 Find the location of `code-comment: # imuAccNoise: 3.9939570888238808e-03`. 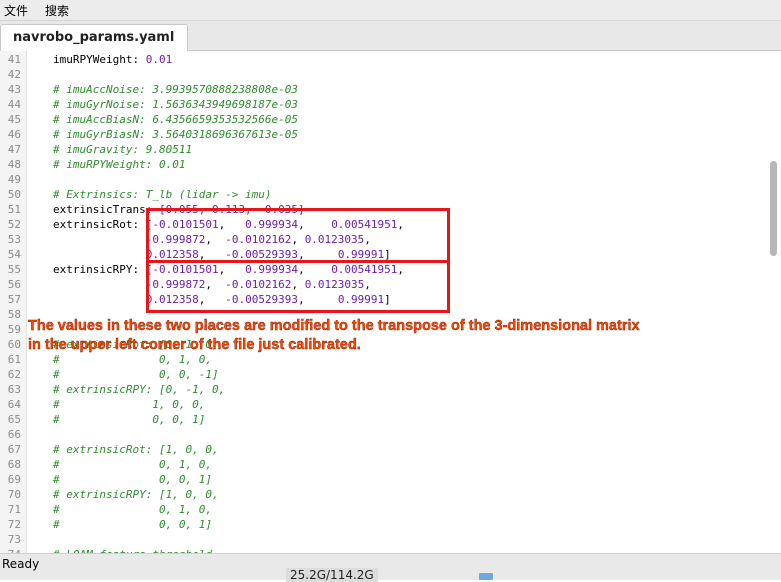

code-comment: # imuAccNoise: 3.9939570888238808e-03 is located at coordinates (176, 89).